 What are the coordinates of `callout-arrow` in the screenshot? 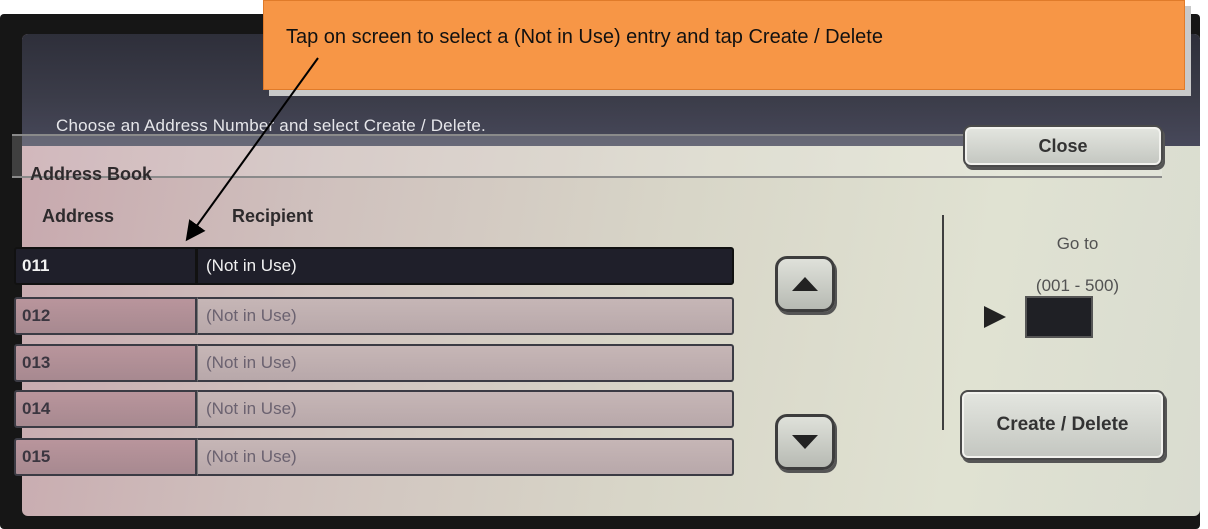 It's located at (252, 149).